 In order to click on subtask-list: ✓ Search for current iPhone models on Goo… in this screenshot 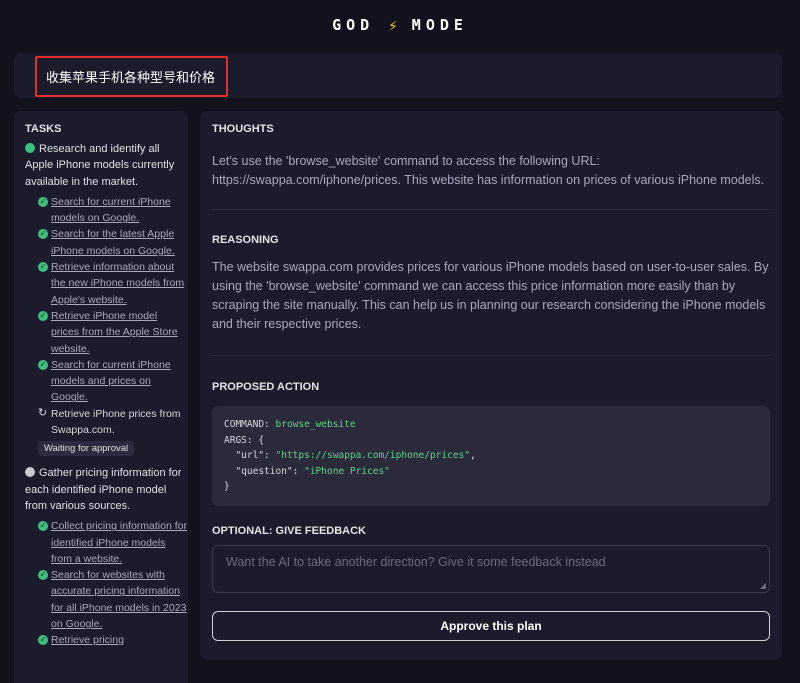, I will do `click(113, 327)`.